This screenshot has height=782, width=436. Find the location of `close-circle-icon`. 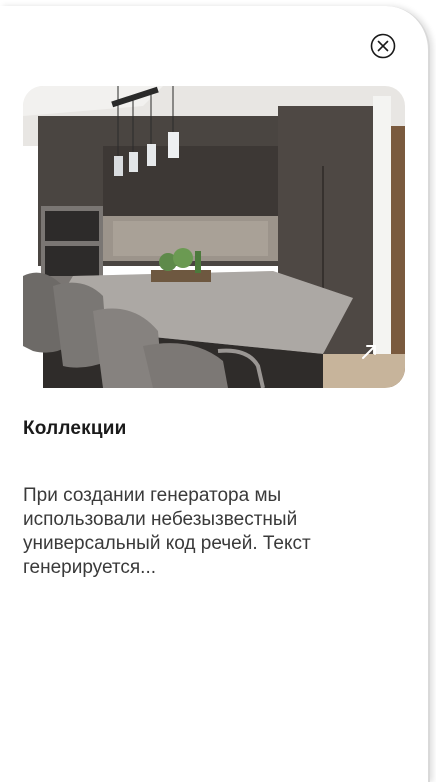

close-circle-icon is located at coordinates (383, 46).